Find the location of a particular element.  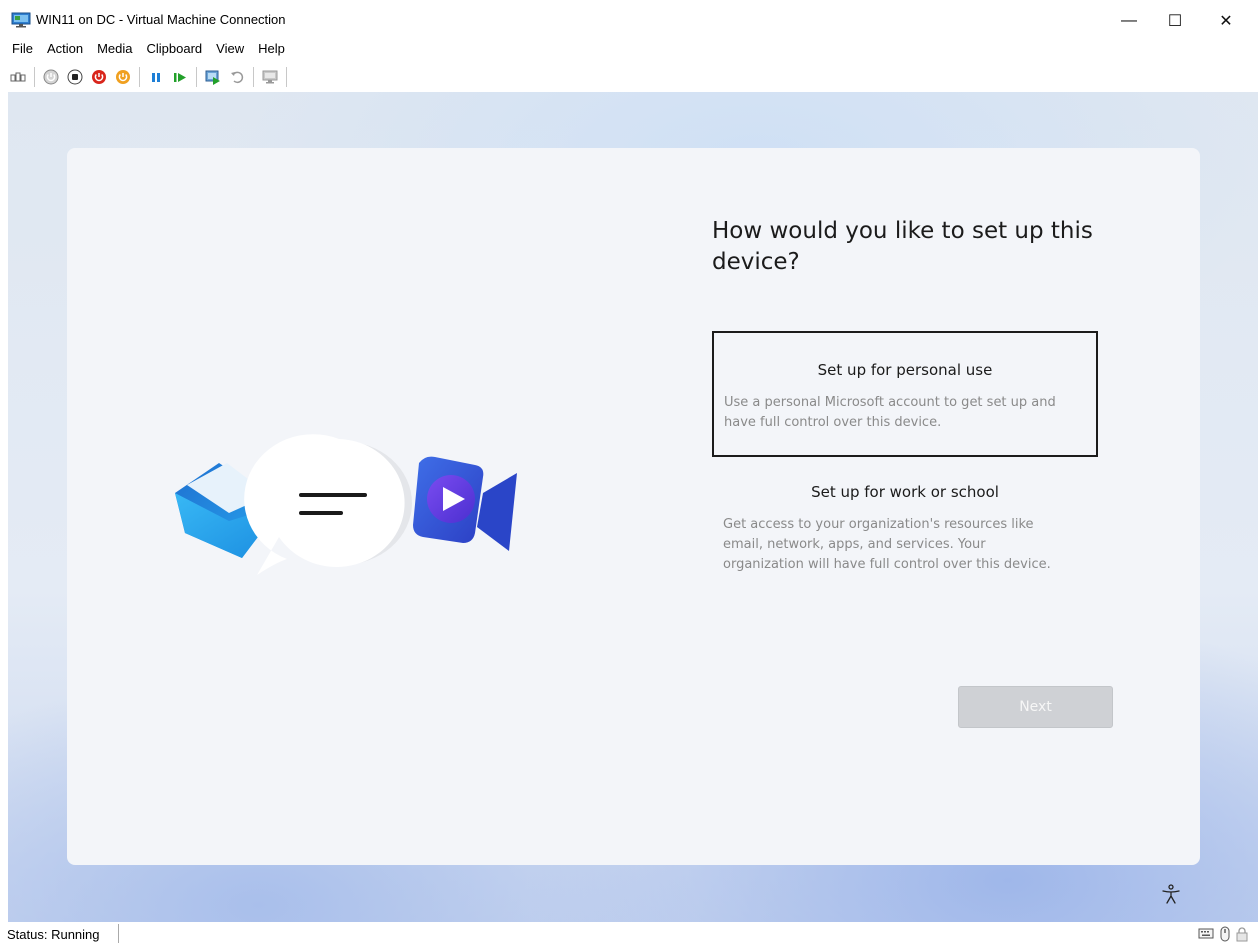

menu-media: Media is located at coordinates (114, 49).